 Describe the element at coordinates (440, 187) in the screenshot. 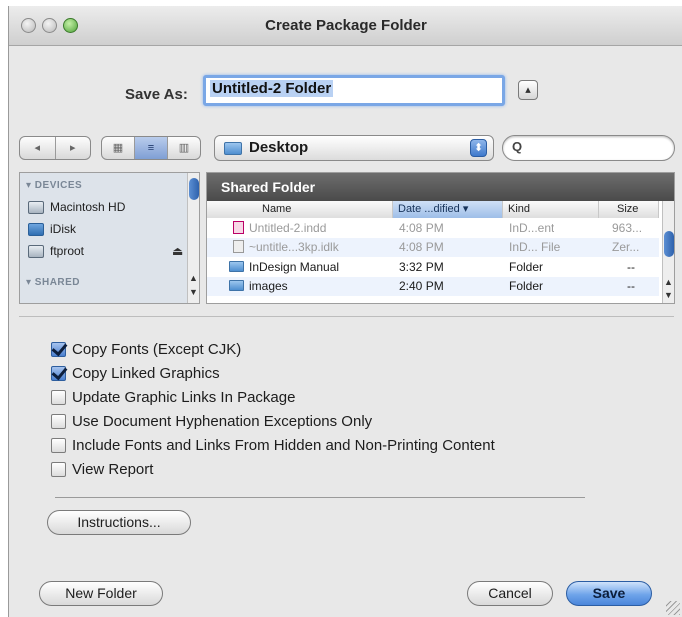

I see `path-bar: Shared Folder` at that location.